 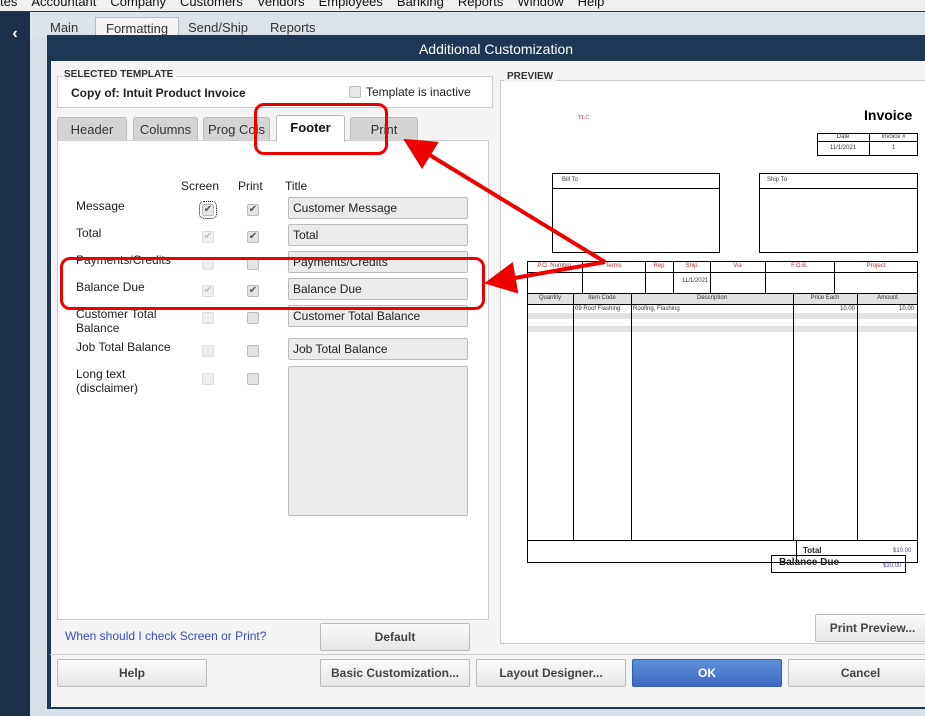 What do you see at coordinates (545, 277) in the screenshot?
I see `arrow-to-balance-due` at bounding box center [545, 277].